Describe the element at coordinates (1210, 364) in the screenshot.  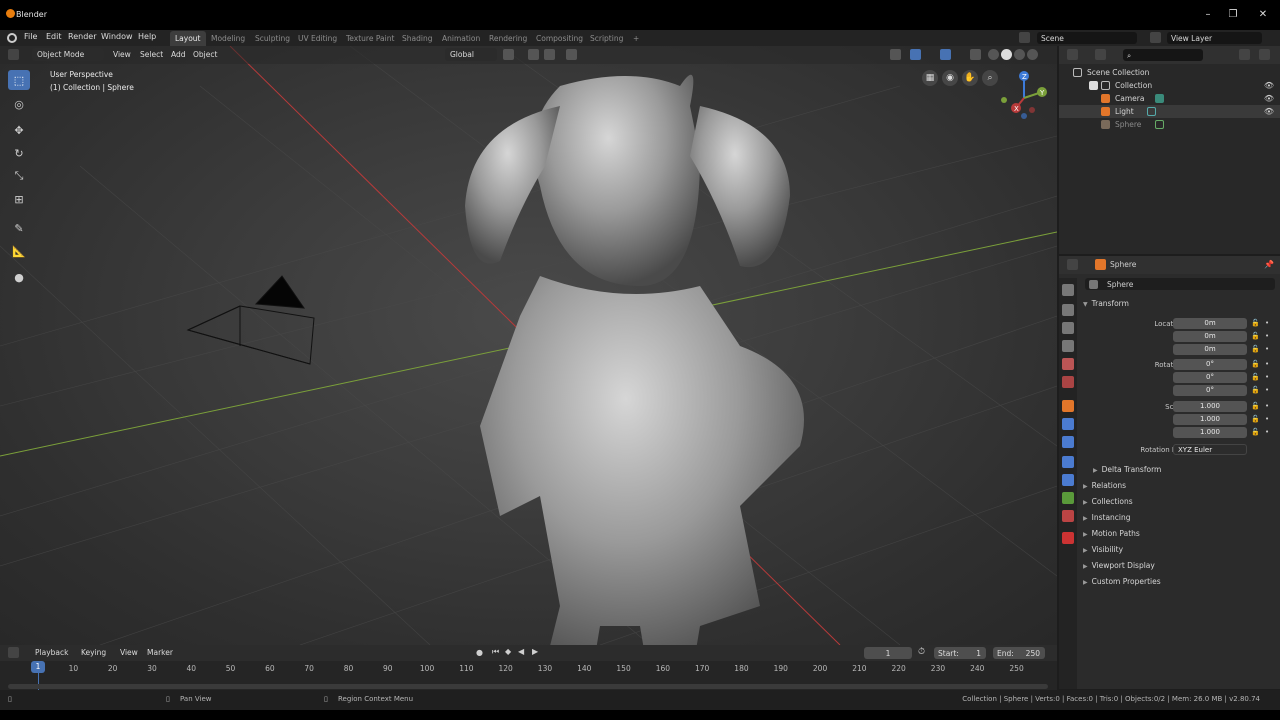
I see `rotation-x-field: 0°` at that location.